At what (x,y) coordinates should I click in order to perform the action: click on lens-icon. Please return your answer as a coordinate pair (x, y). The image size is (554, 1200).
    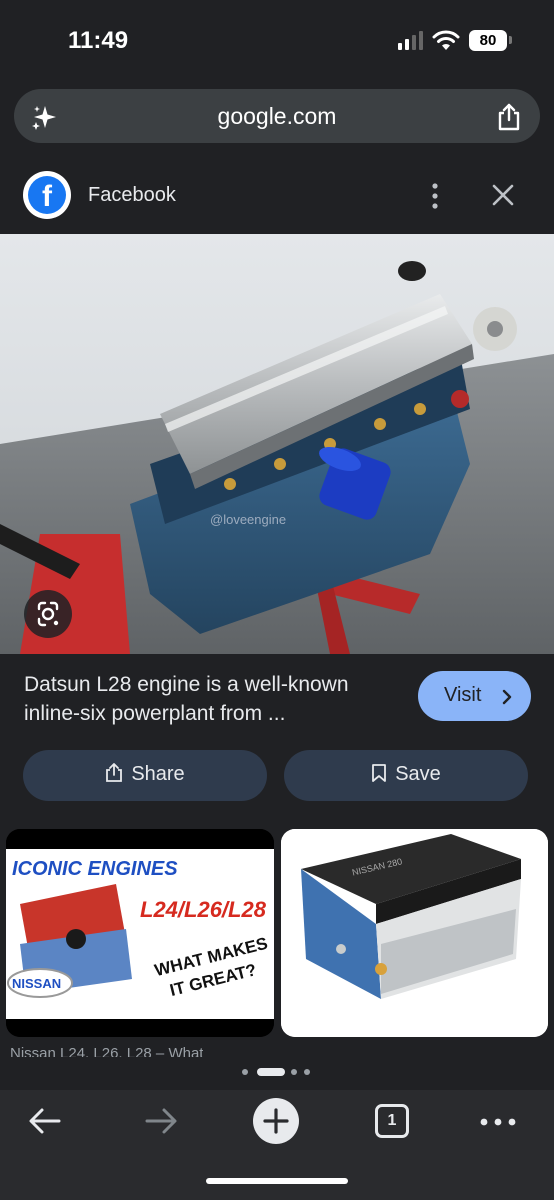
    Looking at the image, I should click on (48, 614).